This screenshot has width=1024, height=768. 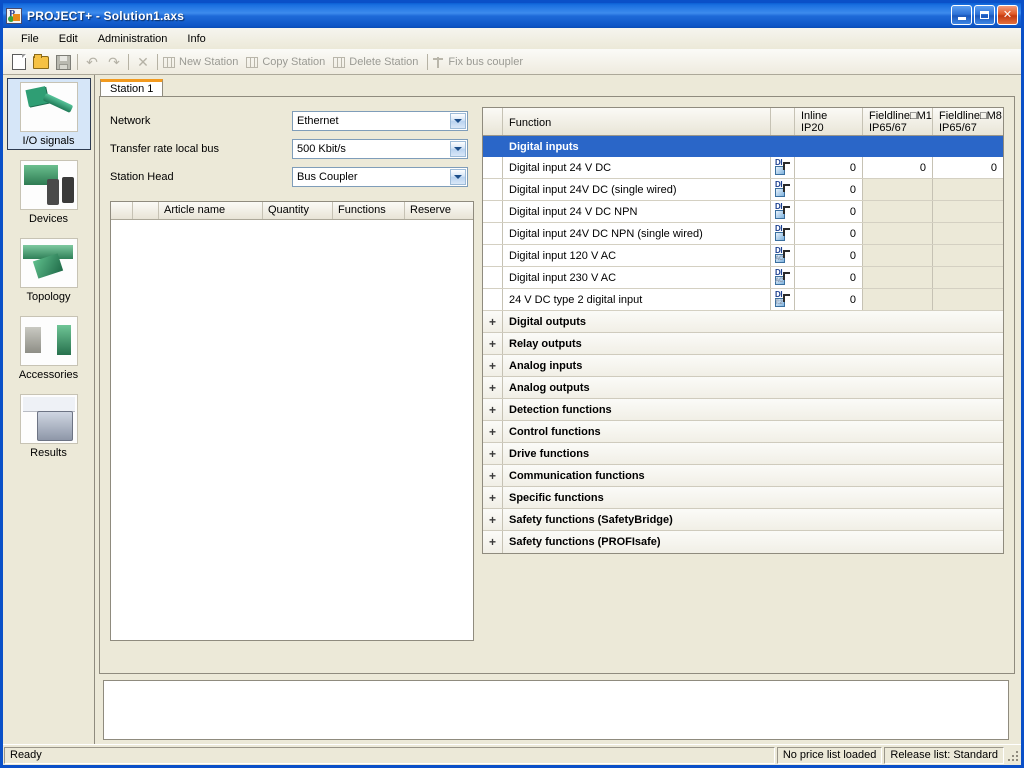 I want to click on save-file-button, so click(x=63, y=62).